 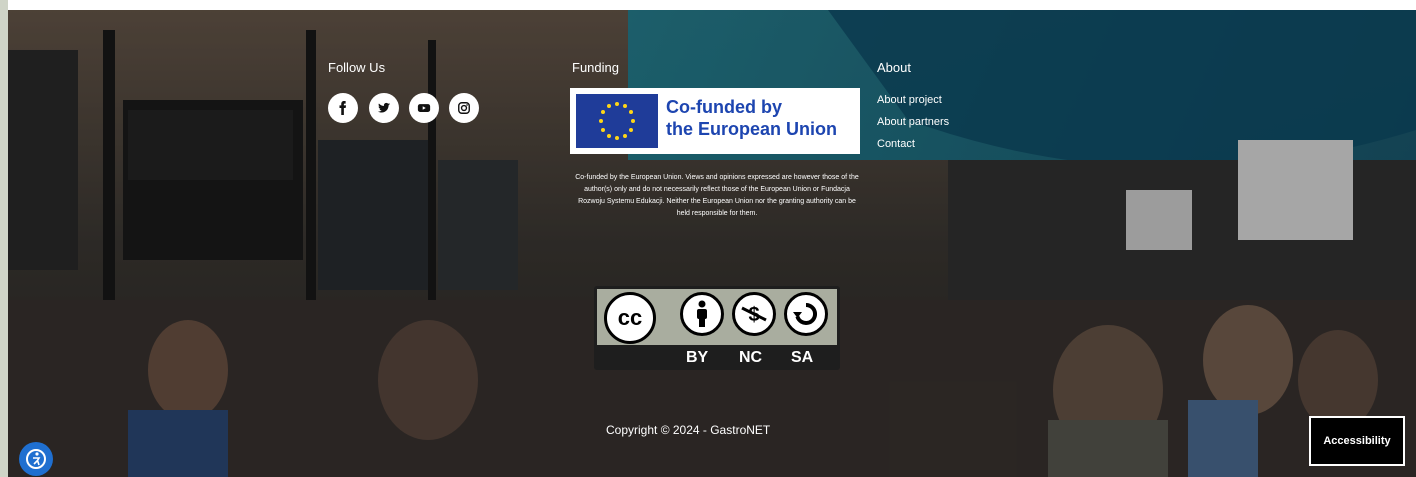 What do you see at coordinates (712, 5) in the screenshot?
I see `top-strip` at bounding box center [712, 5].